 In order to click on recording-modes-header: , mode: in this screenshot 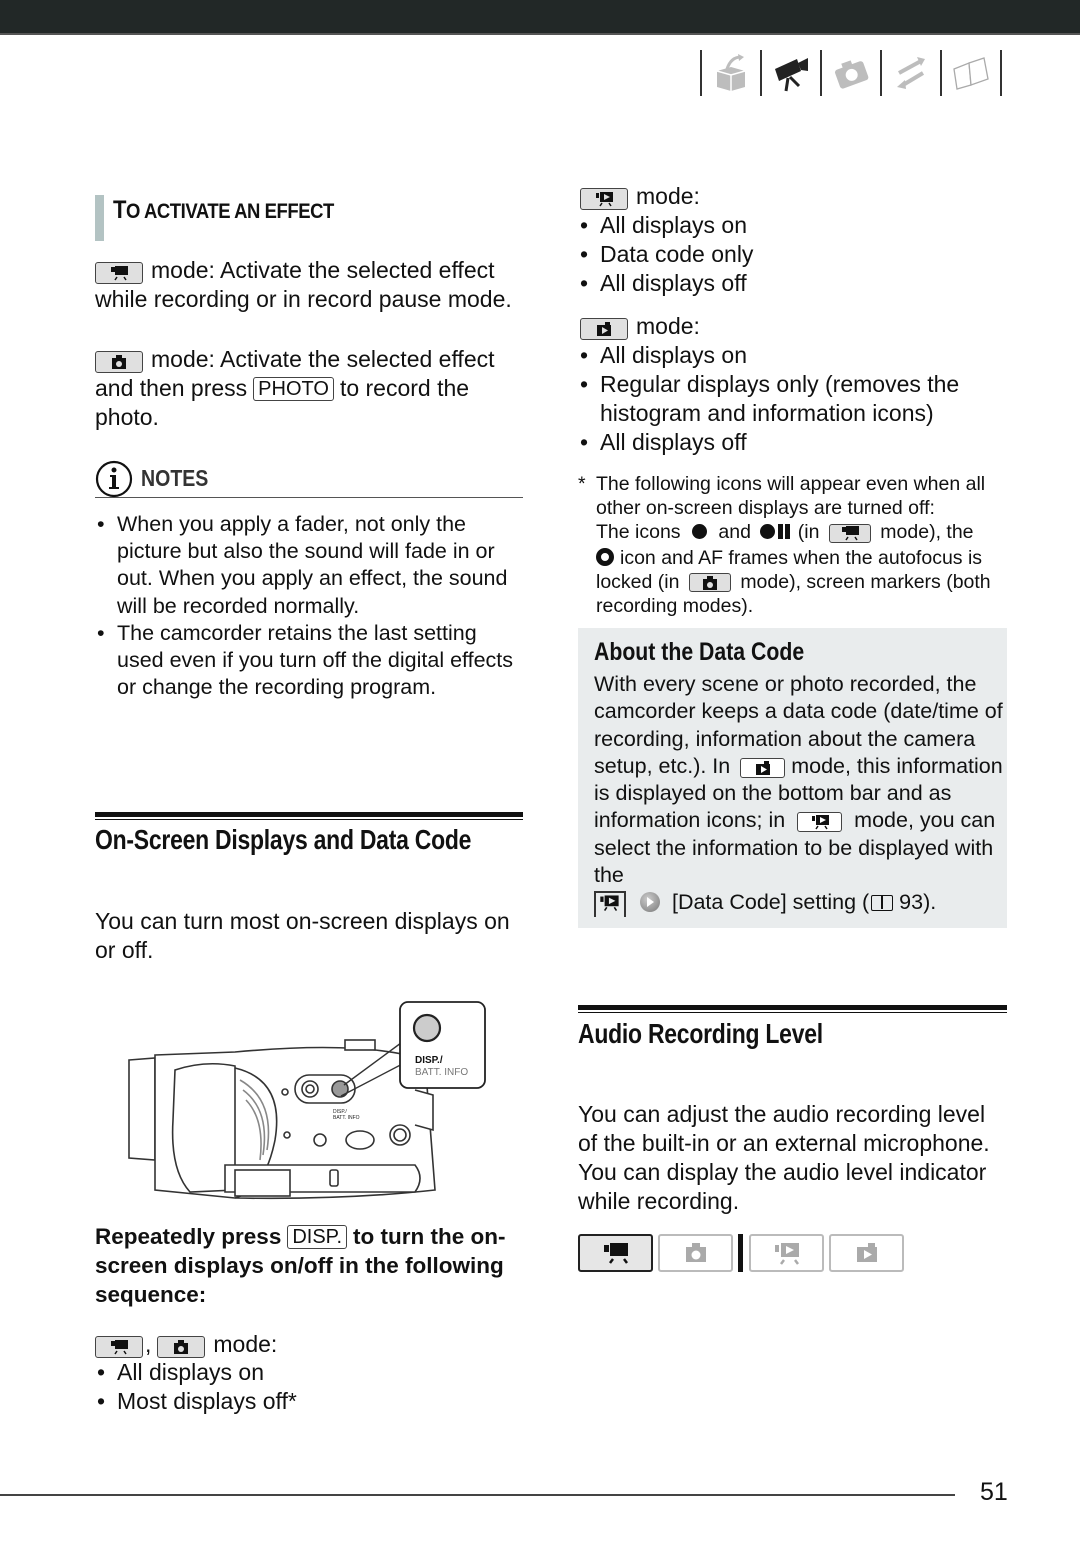, I will do `click(310, 1344)`.